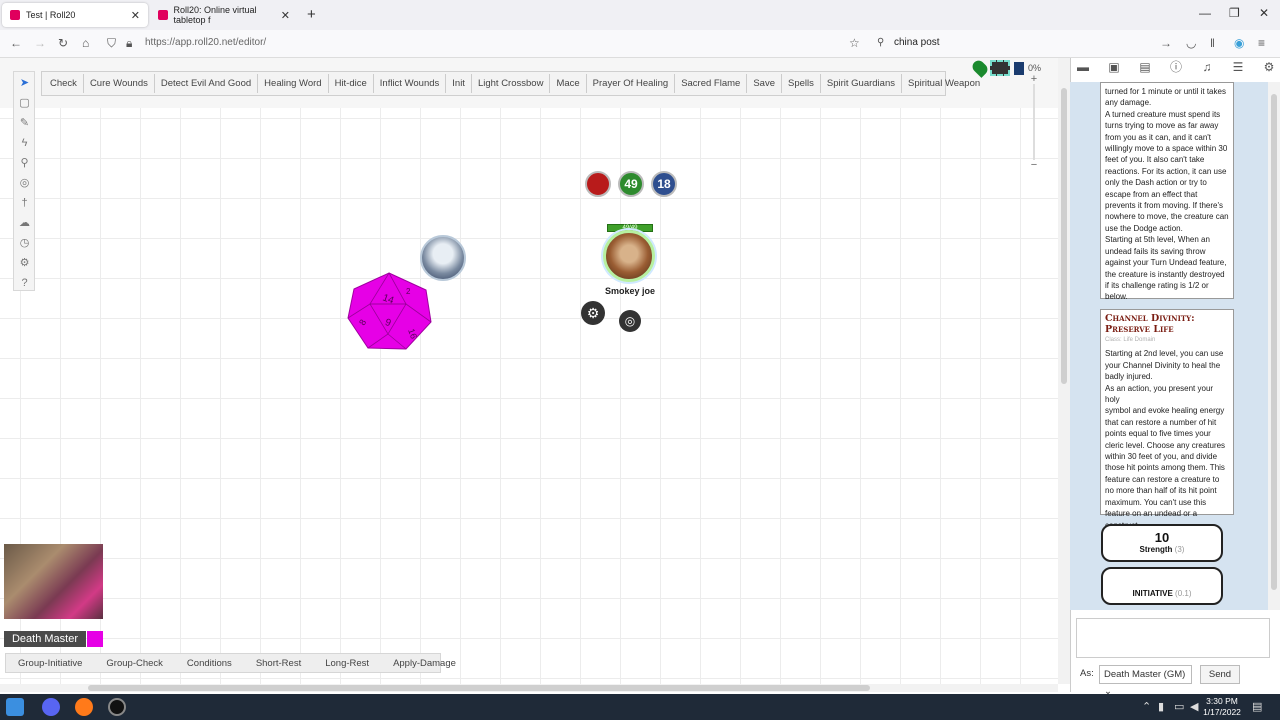  I want to click on macro-button: Spells, so click(801, 83).